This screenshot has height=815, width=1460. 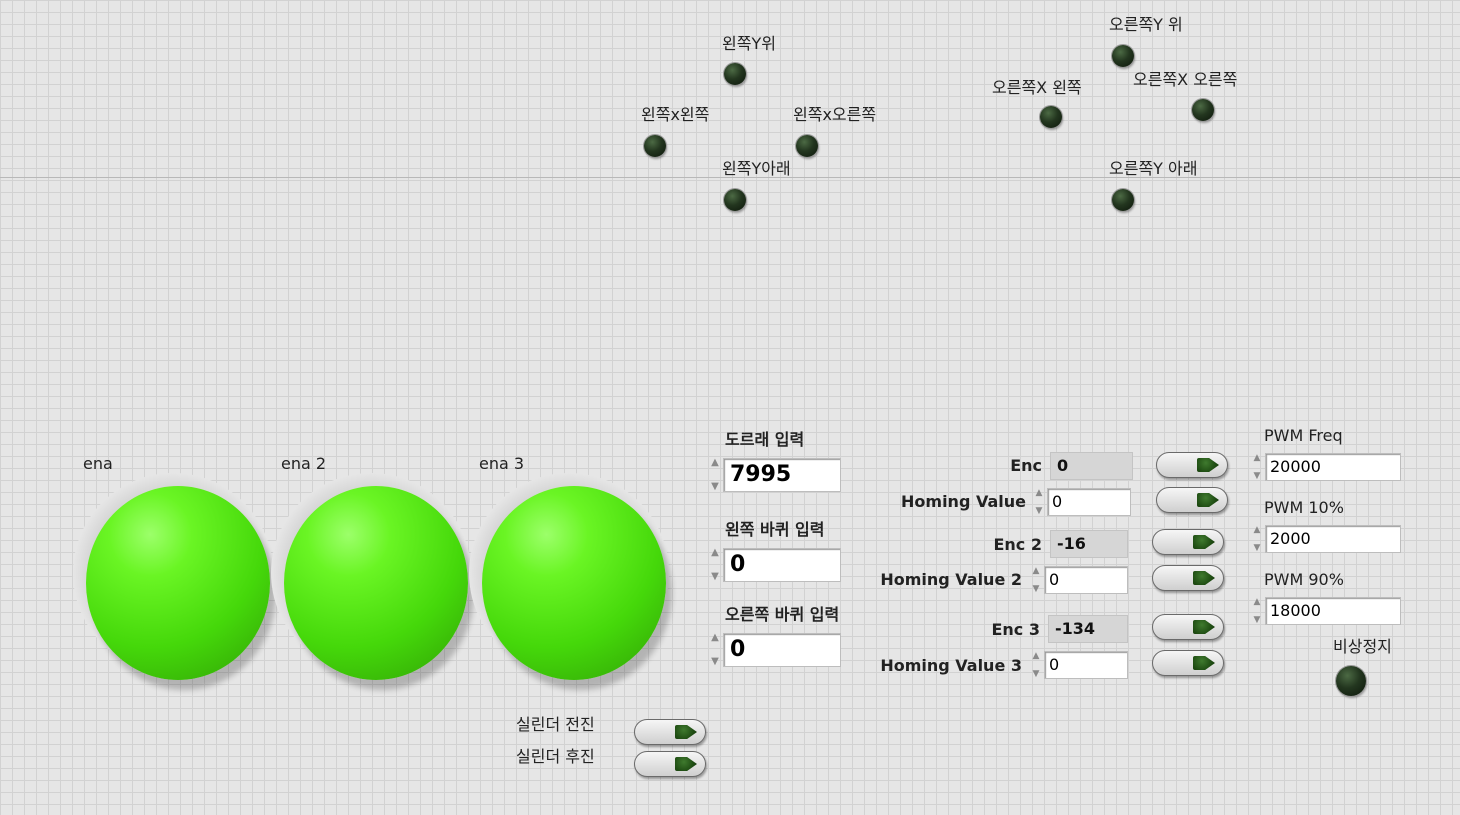 I want to click on drum-spinner: ▲ ▼, so click(x=715, y=475).